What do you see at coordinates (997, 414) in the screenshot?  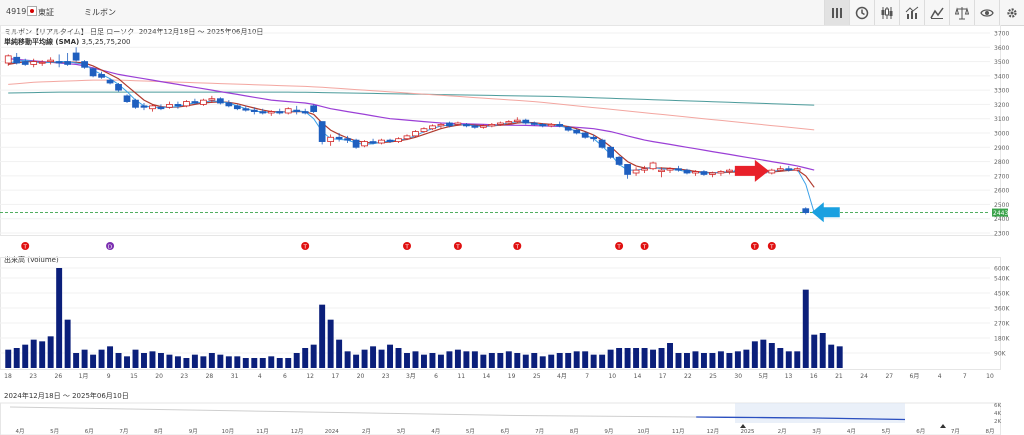 I see `navigator-axis-label: 4K` at bounding box center [997, 414].